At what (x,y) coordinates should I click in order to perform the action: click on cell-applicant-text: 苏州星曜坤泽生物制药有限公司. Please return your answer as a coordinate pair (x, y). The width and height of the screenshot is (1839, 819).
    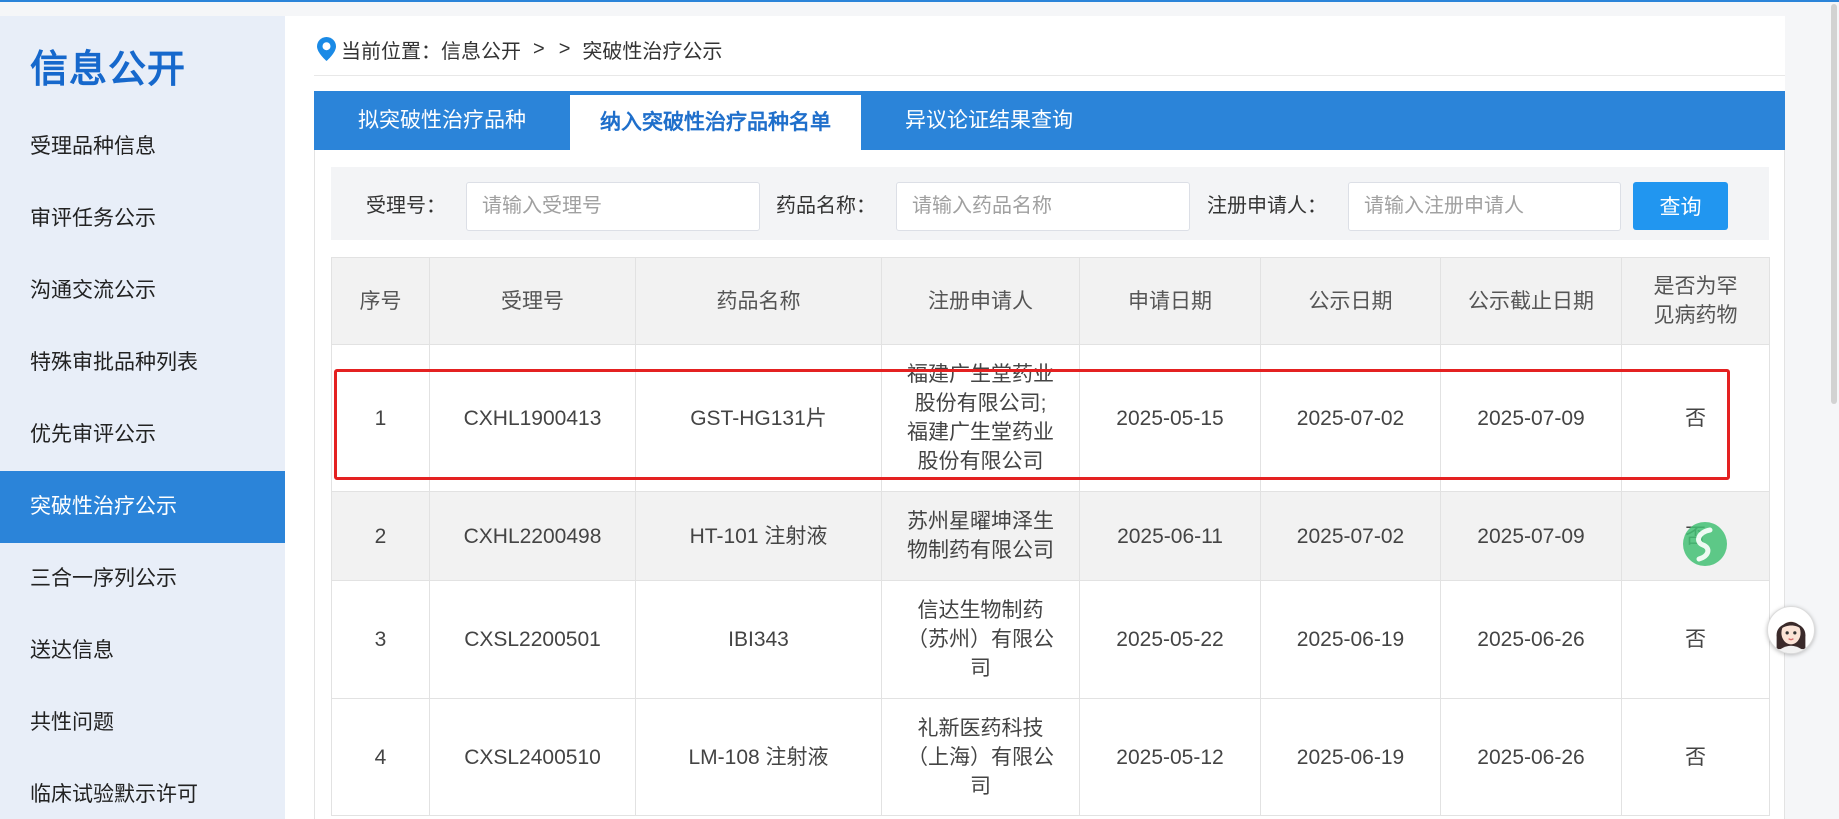
    Looking at the image, I should click on (980, 536).